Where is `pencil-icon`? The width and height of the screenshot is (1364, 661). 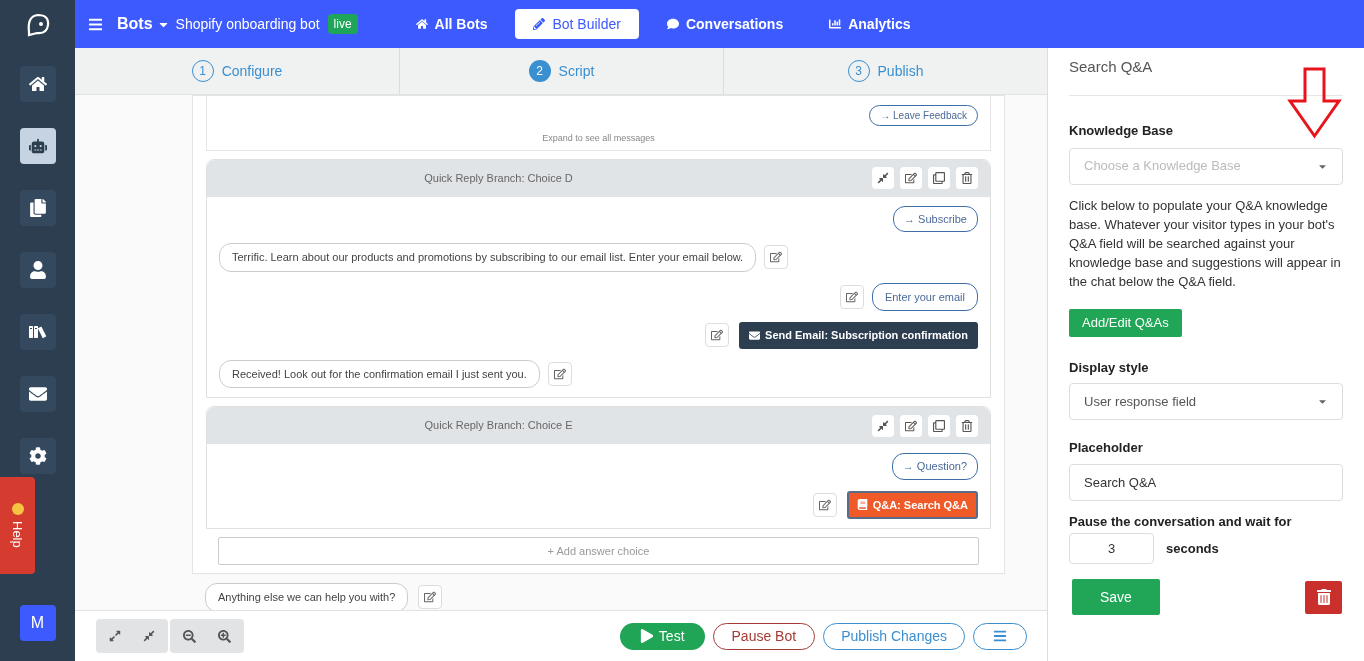
pencil-icon is located at coordinates (539, 24).